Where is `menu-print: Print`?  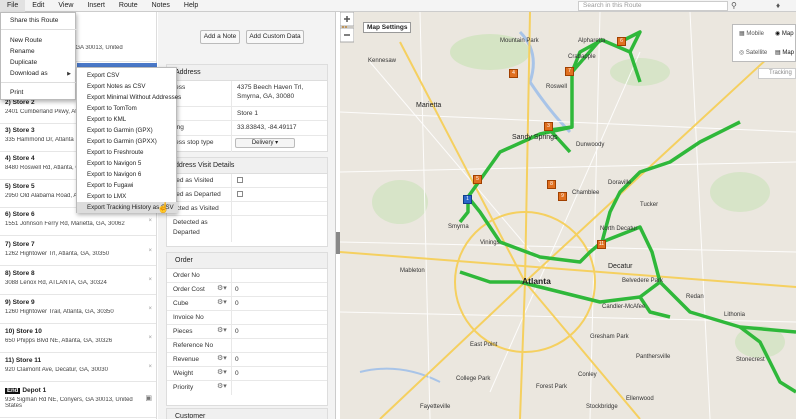 menu-print: Print is located at coordinates (16, 92).